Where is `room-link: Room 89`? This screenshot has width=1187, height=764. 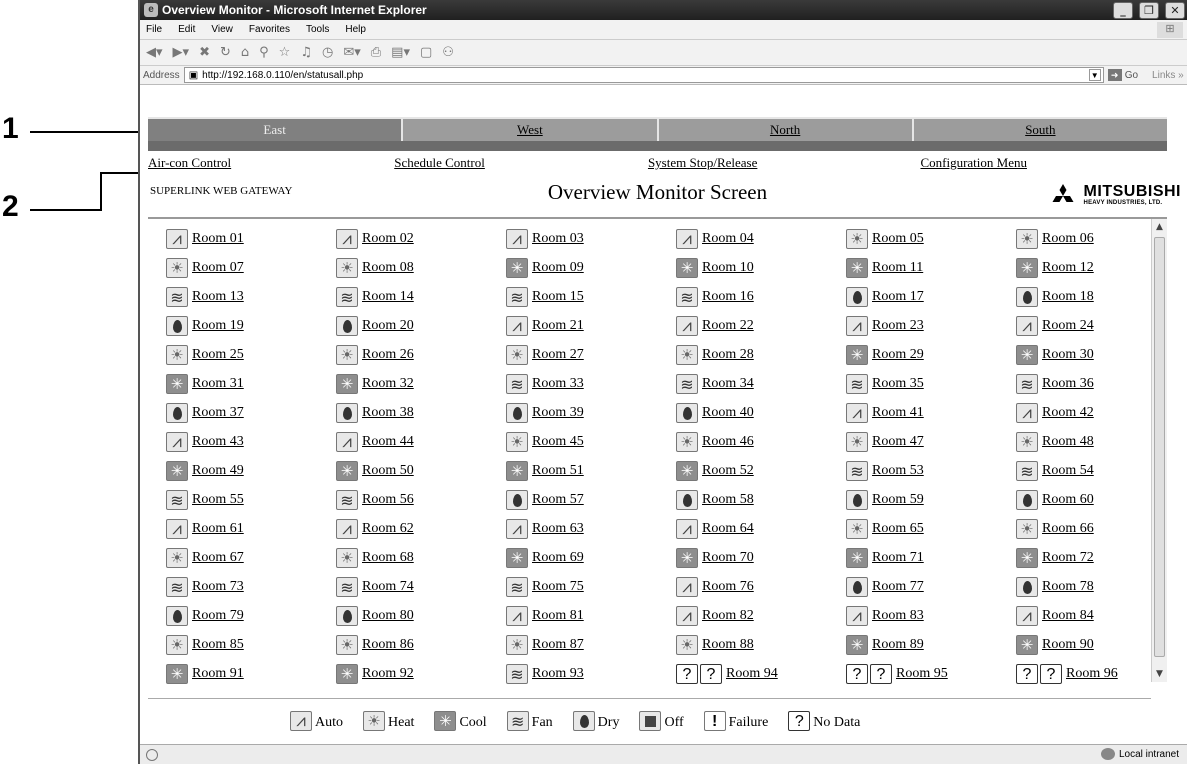
room-link: Room 89 is located at coordinates (898, 645).